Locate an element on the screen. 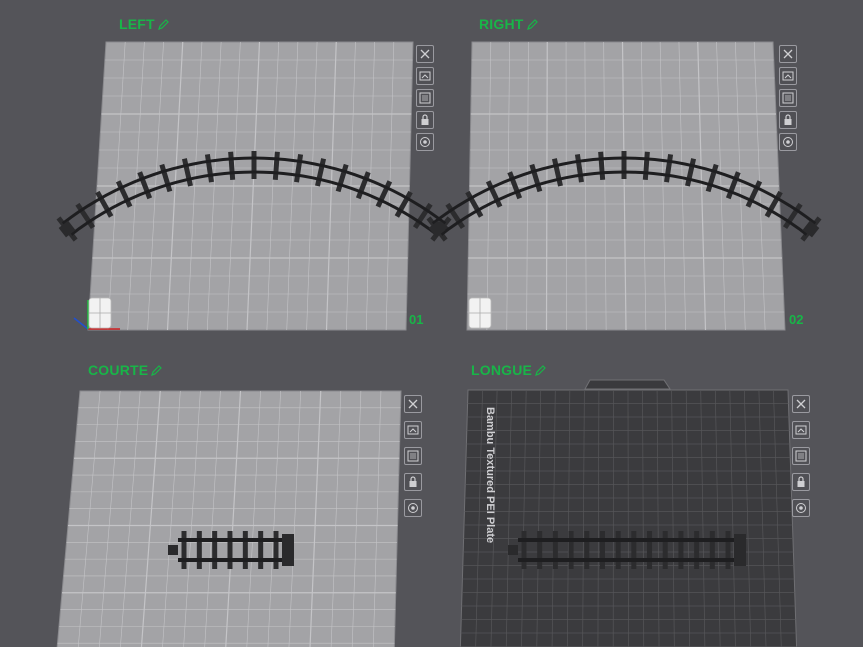 Image resolution: width=863 pixels, height=647 pixels. axis-y is located at coordinates (81, 323).